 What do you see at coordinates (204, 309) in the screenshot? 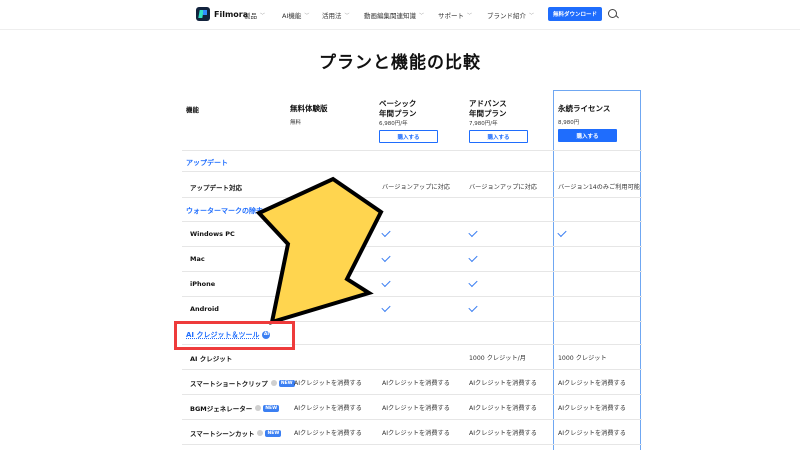
I see `row-label-android: Android` at bounding box center [204, 309].